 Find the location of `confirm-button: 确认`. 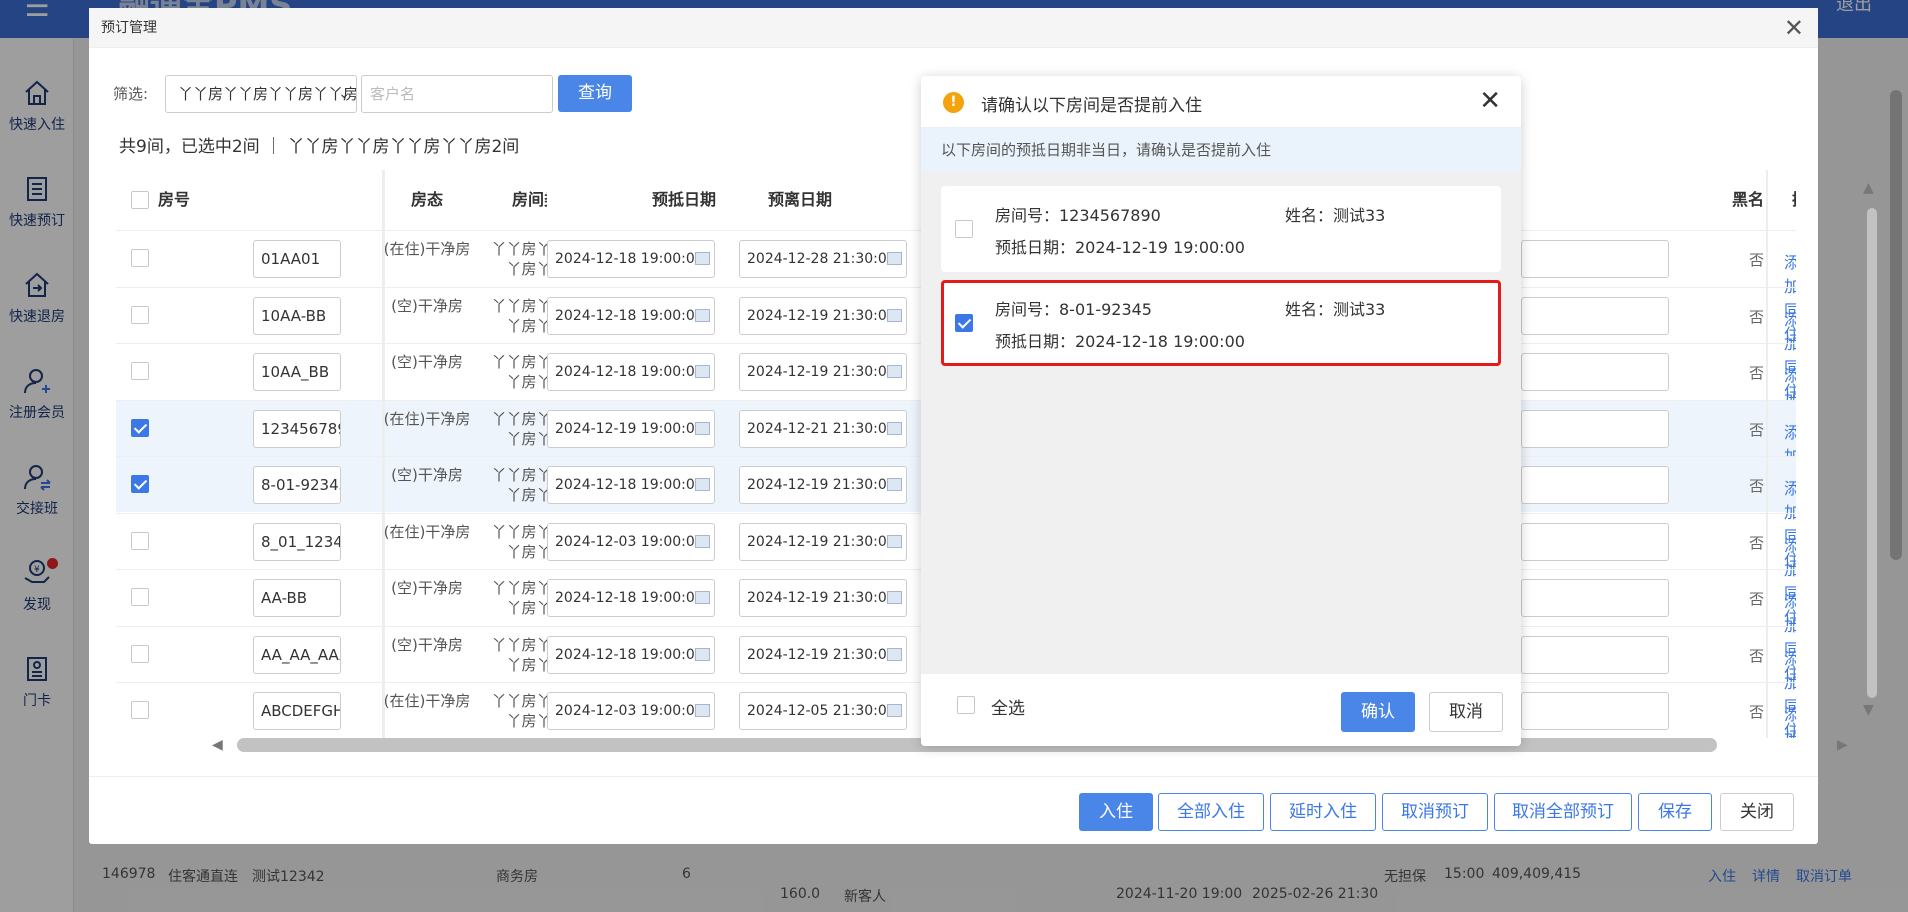

confirm-button: 确认 is located at coordinates (1378, 712).